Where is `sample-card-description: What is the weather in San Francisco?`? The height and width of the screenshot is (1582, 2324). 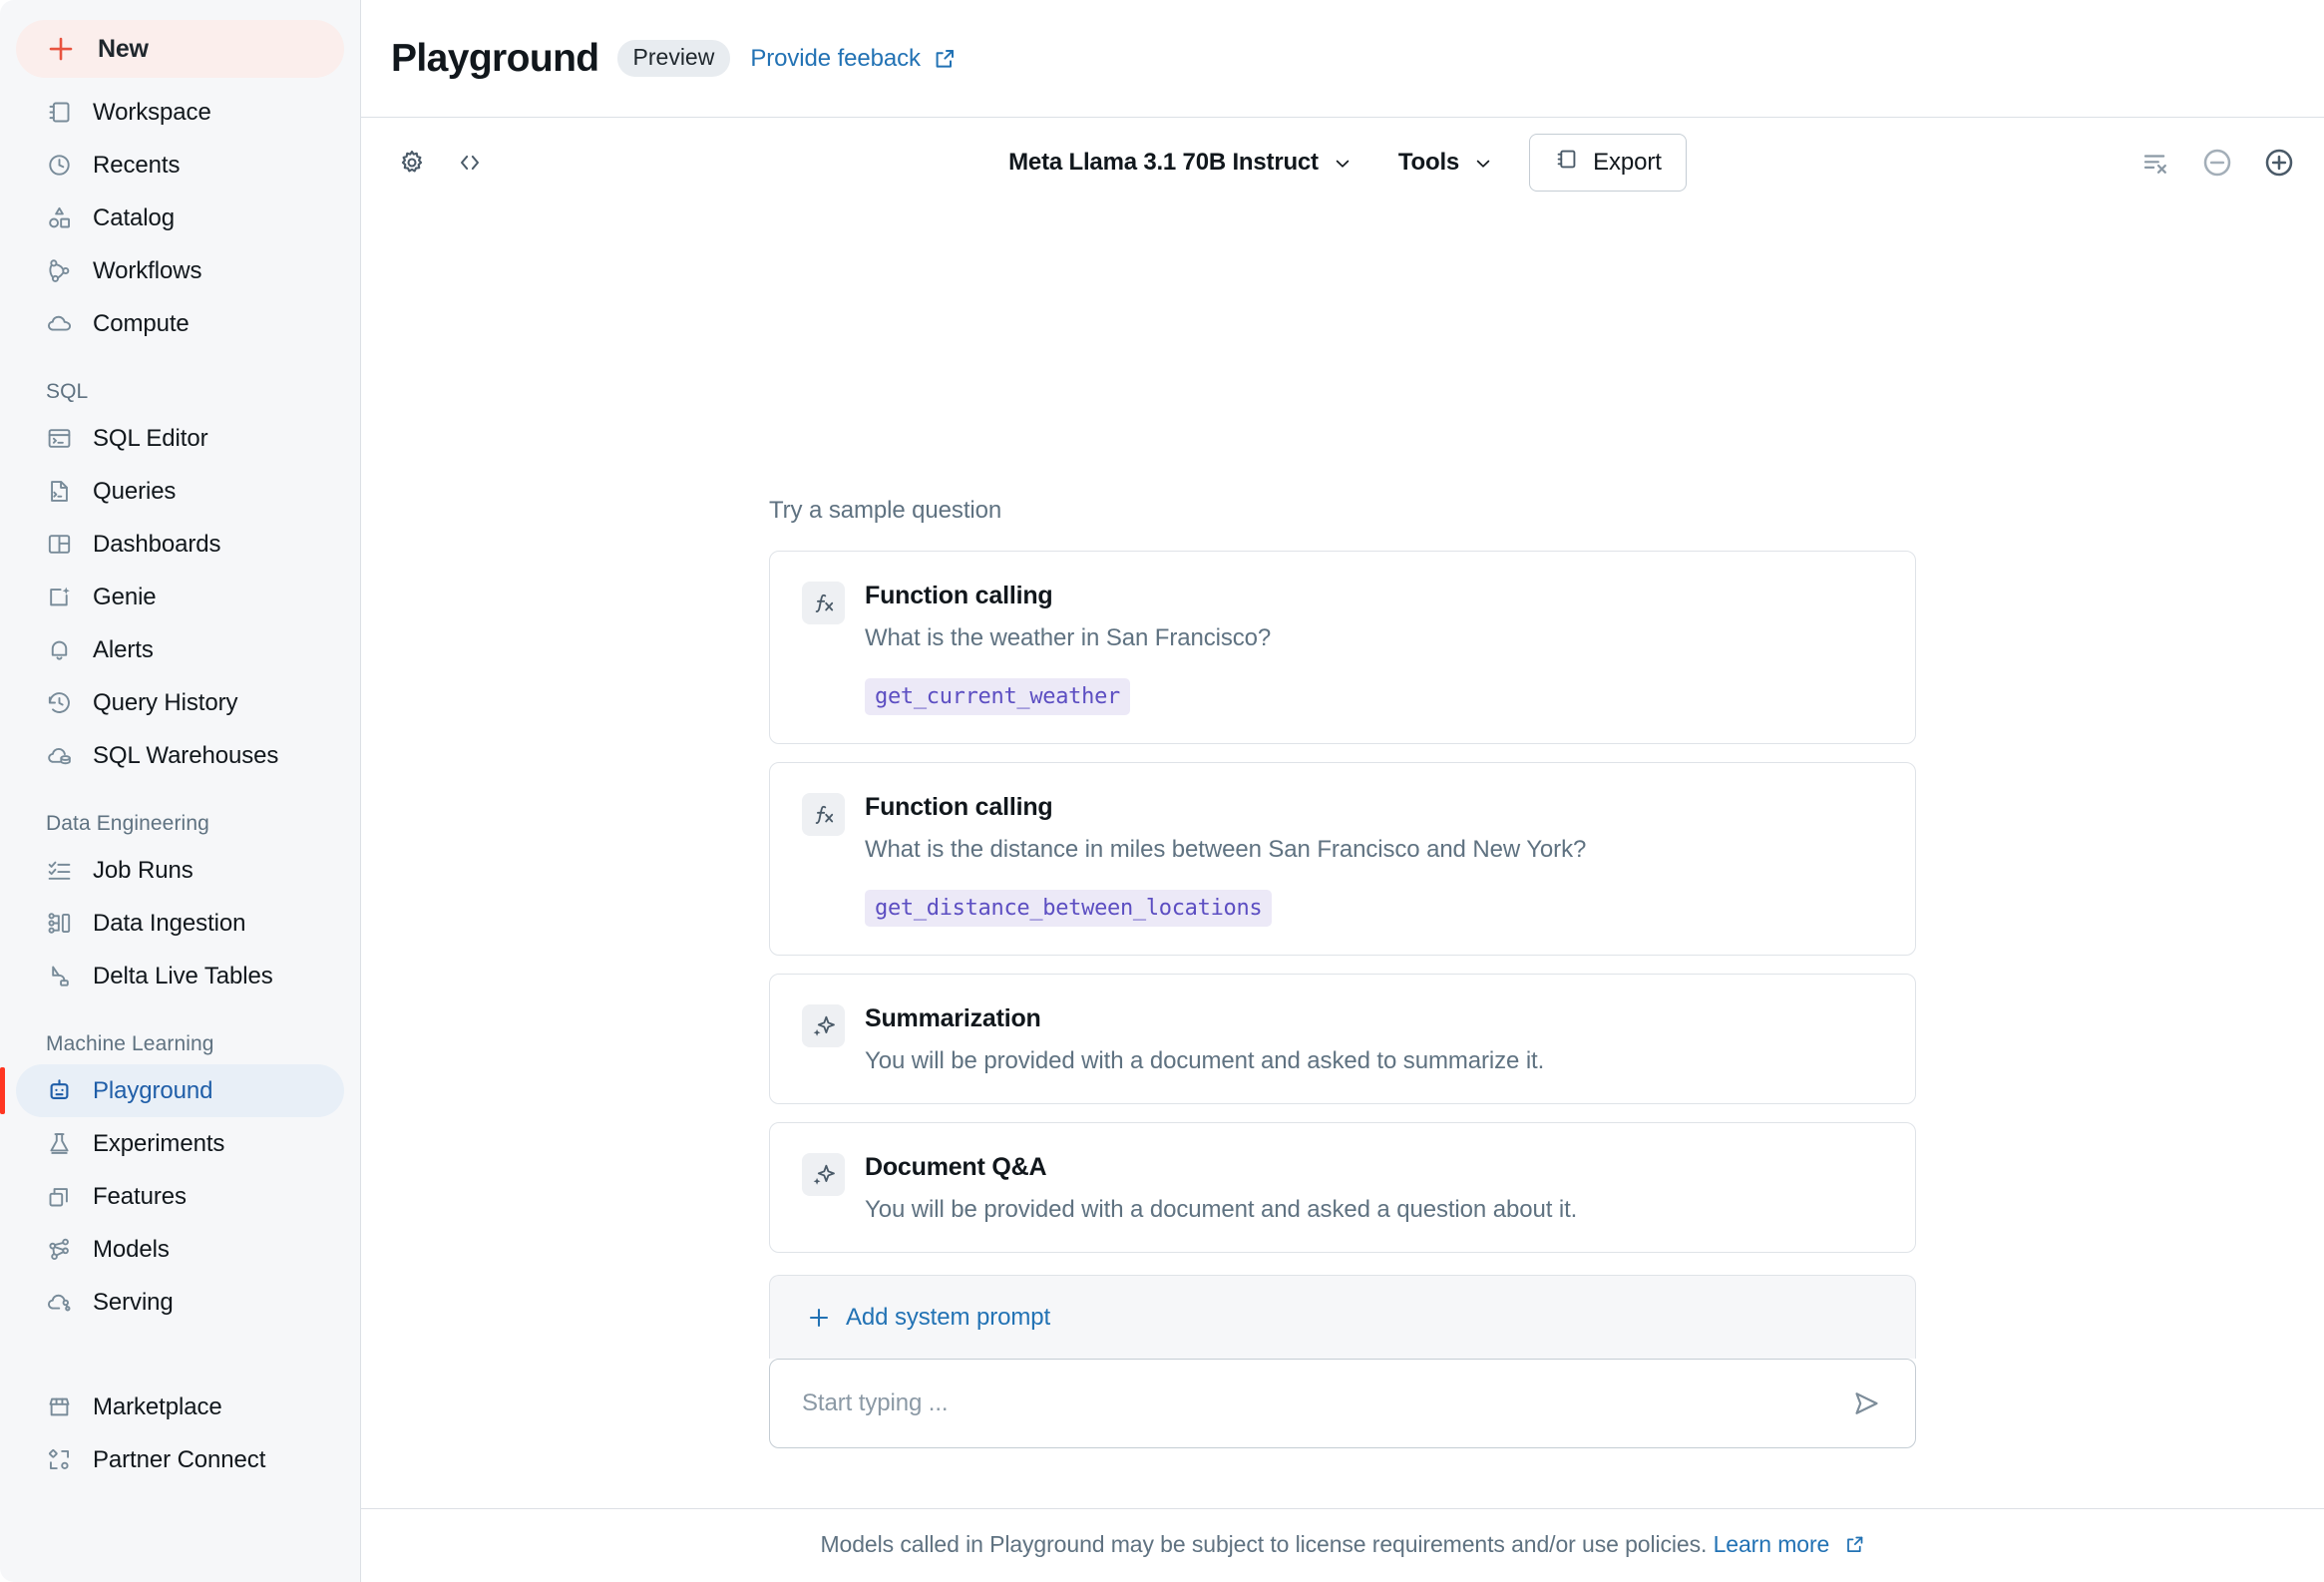
sample-card-description: What is the weather in San Francisco? is located at coordinates (1068, 638).